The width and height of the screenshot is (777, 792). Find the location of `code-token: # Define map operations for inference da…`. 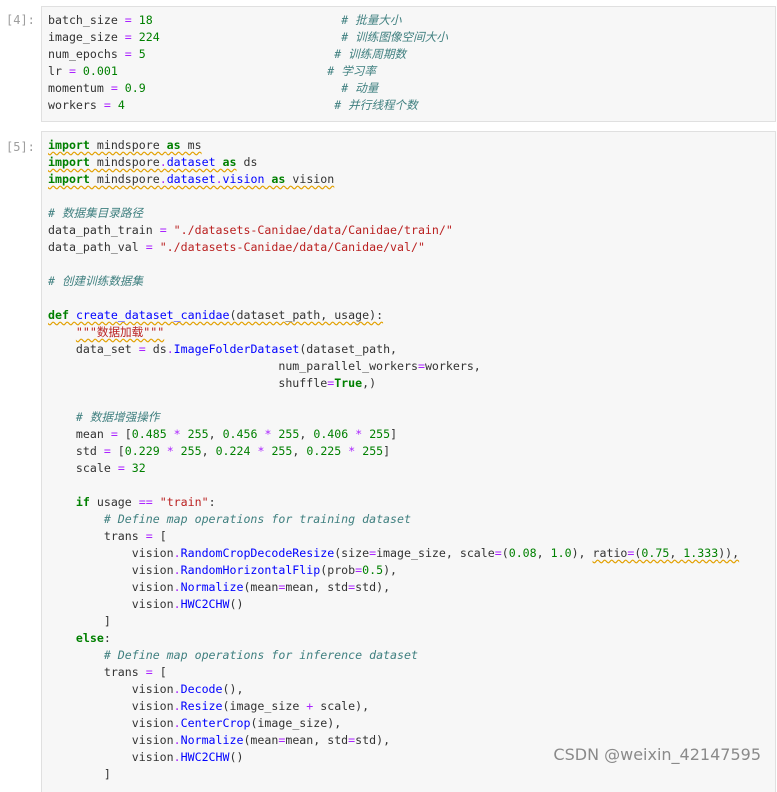

code-token: # Define map operations for inference da… is located at coordinates (260, 655).